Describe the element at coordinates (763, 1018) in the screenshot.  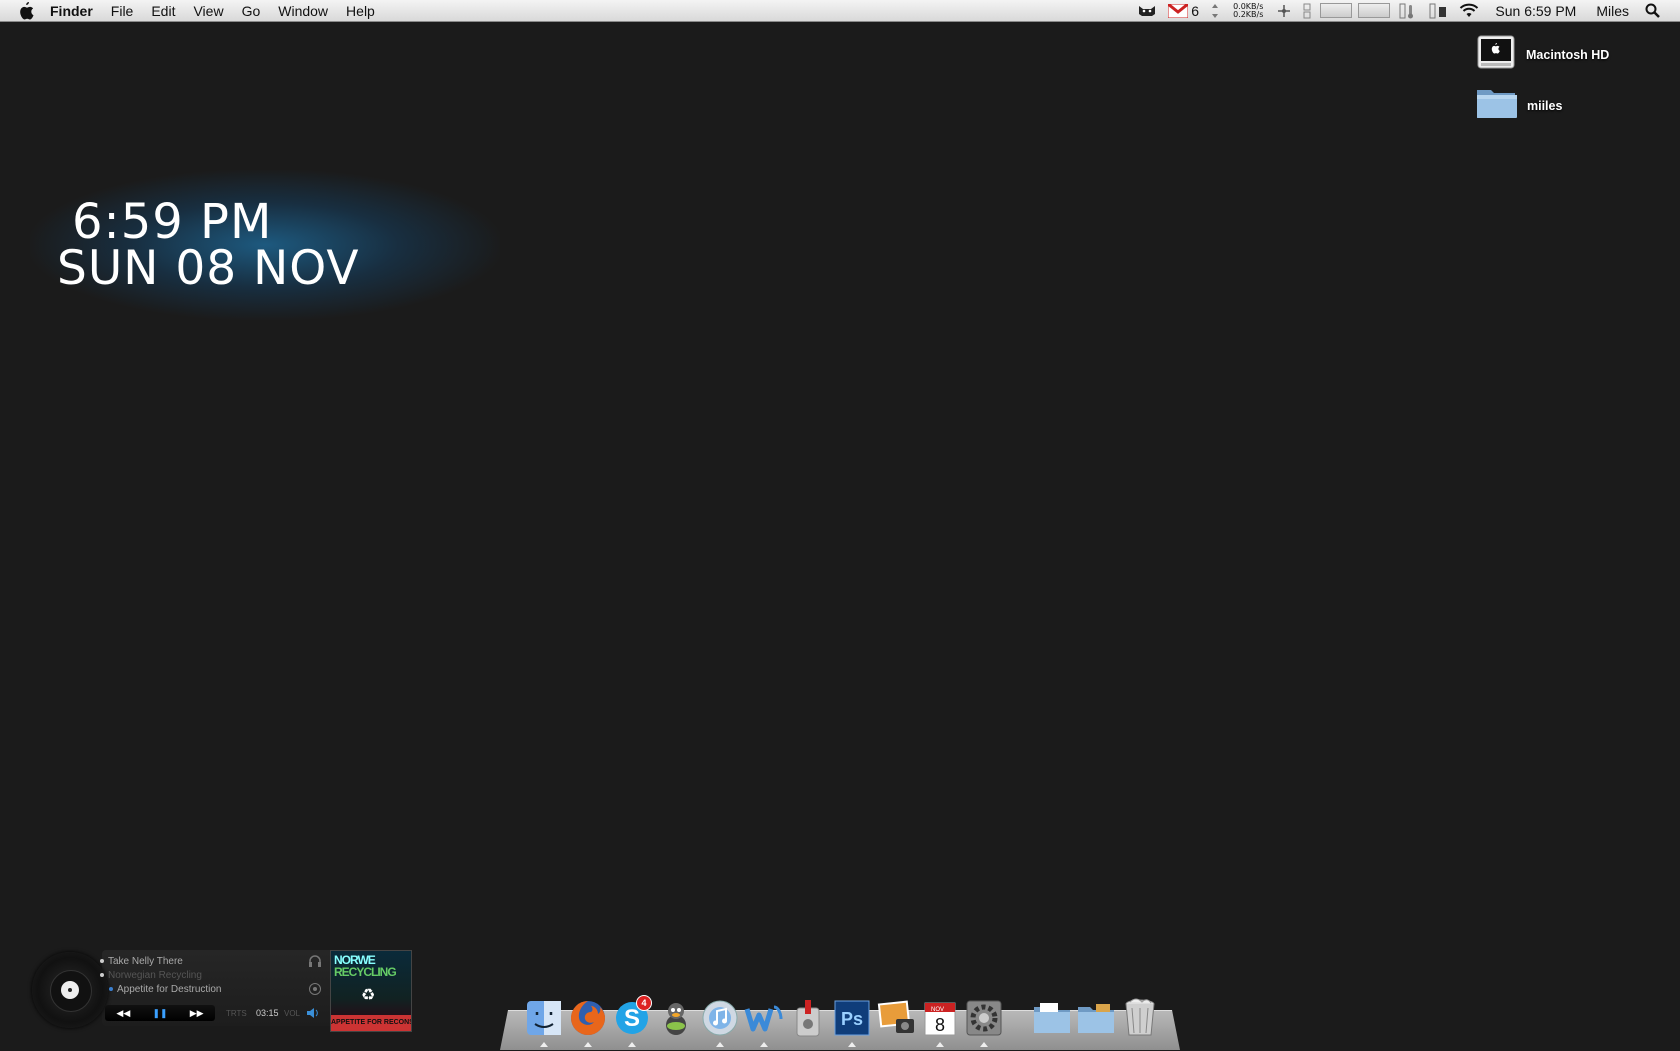
I see `word-icon` at that location.